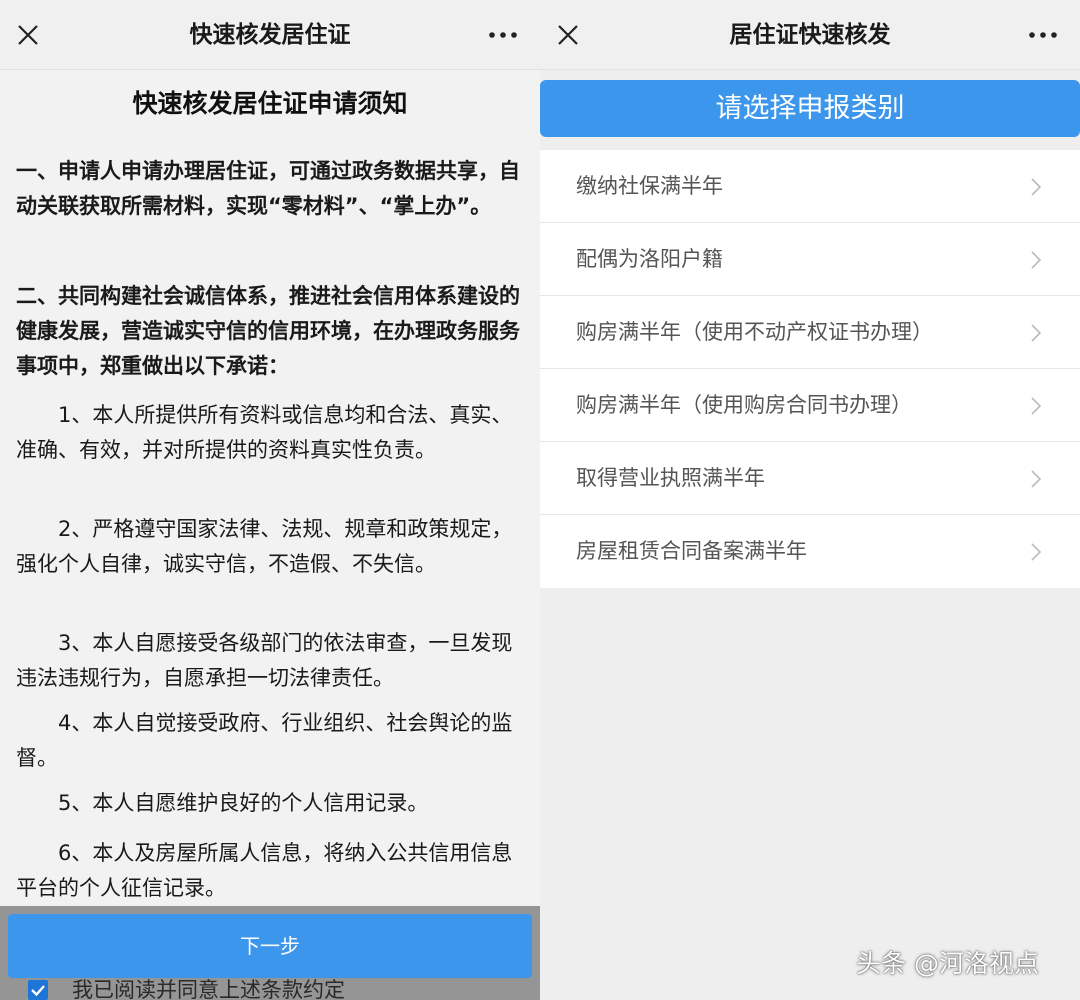  I want to click on pledge-item: 4、本人自觉接受政府、行业组织、社会舆论的监督。, so click(264, 740).